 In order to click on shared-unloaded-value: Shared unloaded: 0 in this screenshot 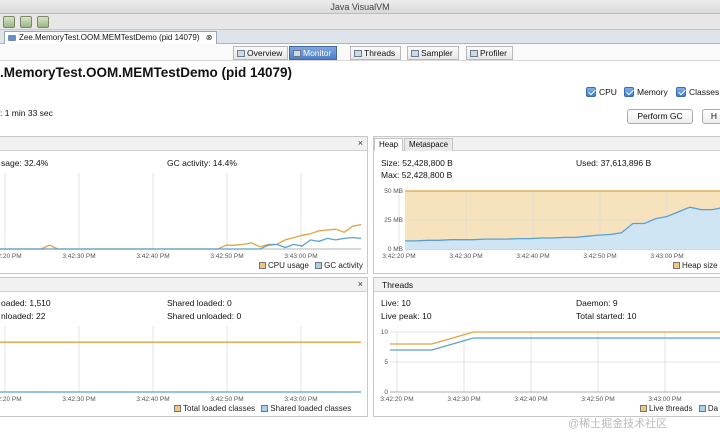, I will do `click(204, 316)`.